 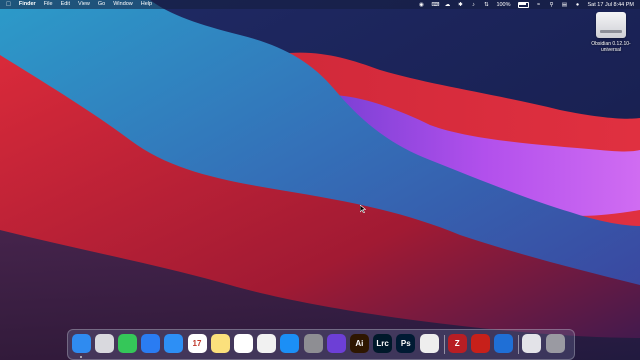 I want to click on dock-calendar-icon: 17, so click(x=197, y=343).